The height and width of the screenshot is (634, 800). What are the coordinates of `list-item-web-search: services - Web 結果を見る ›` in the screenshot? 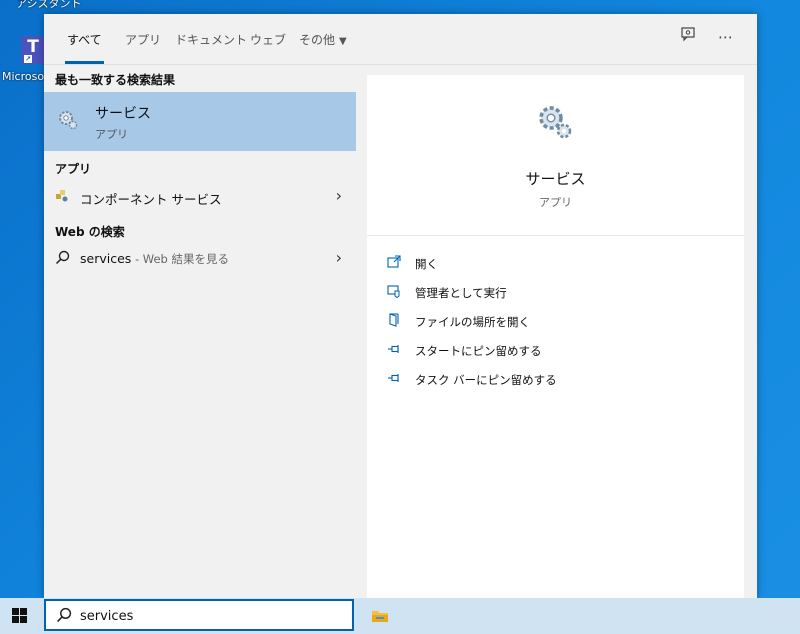 It's located at (200, 258).